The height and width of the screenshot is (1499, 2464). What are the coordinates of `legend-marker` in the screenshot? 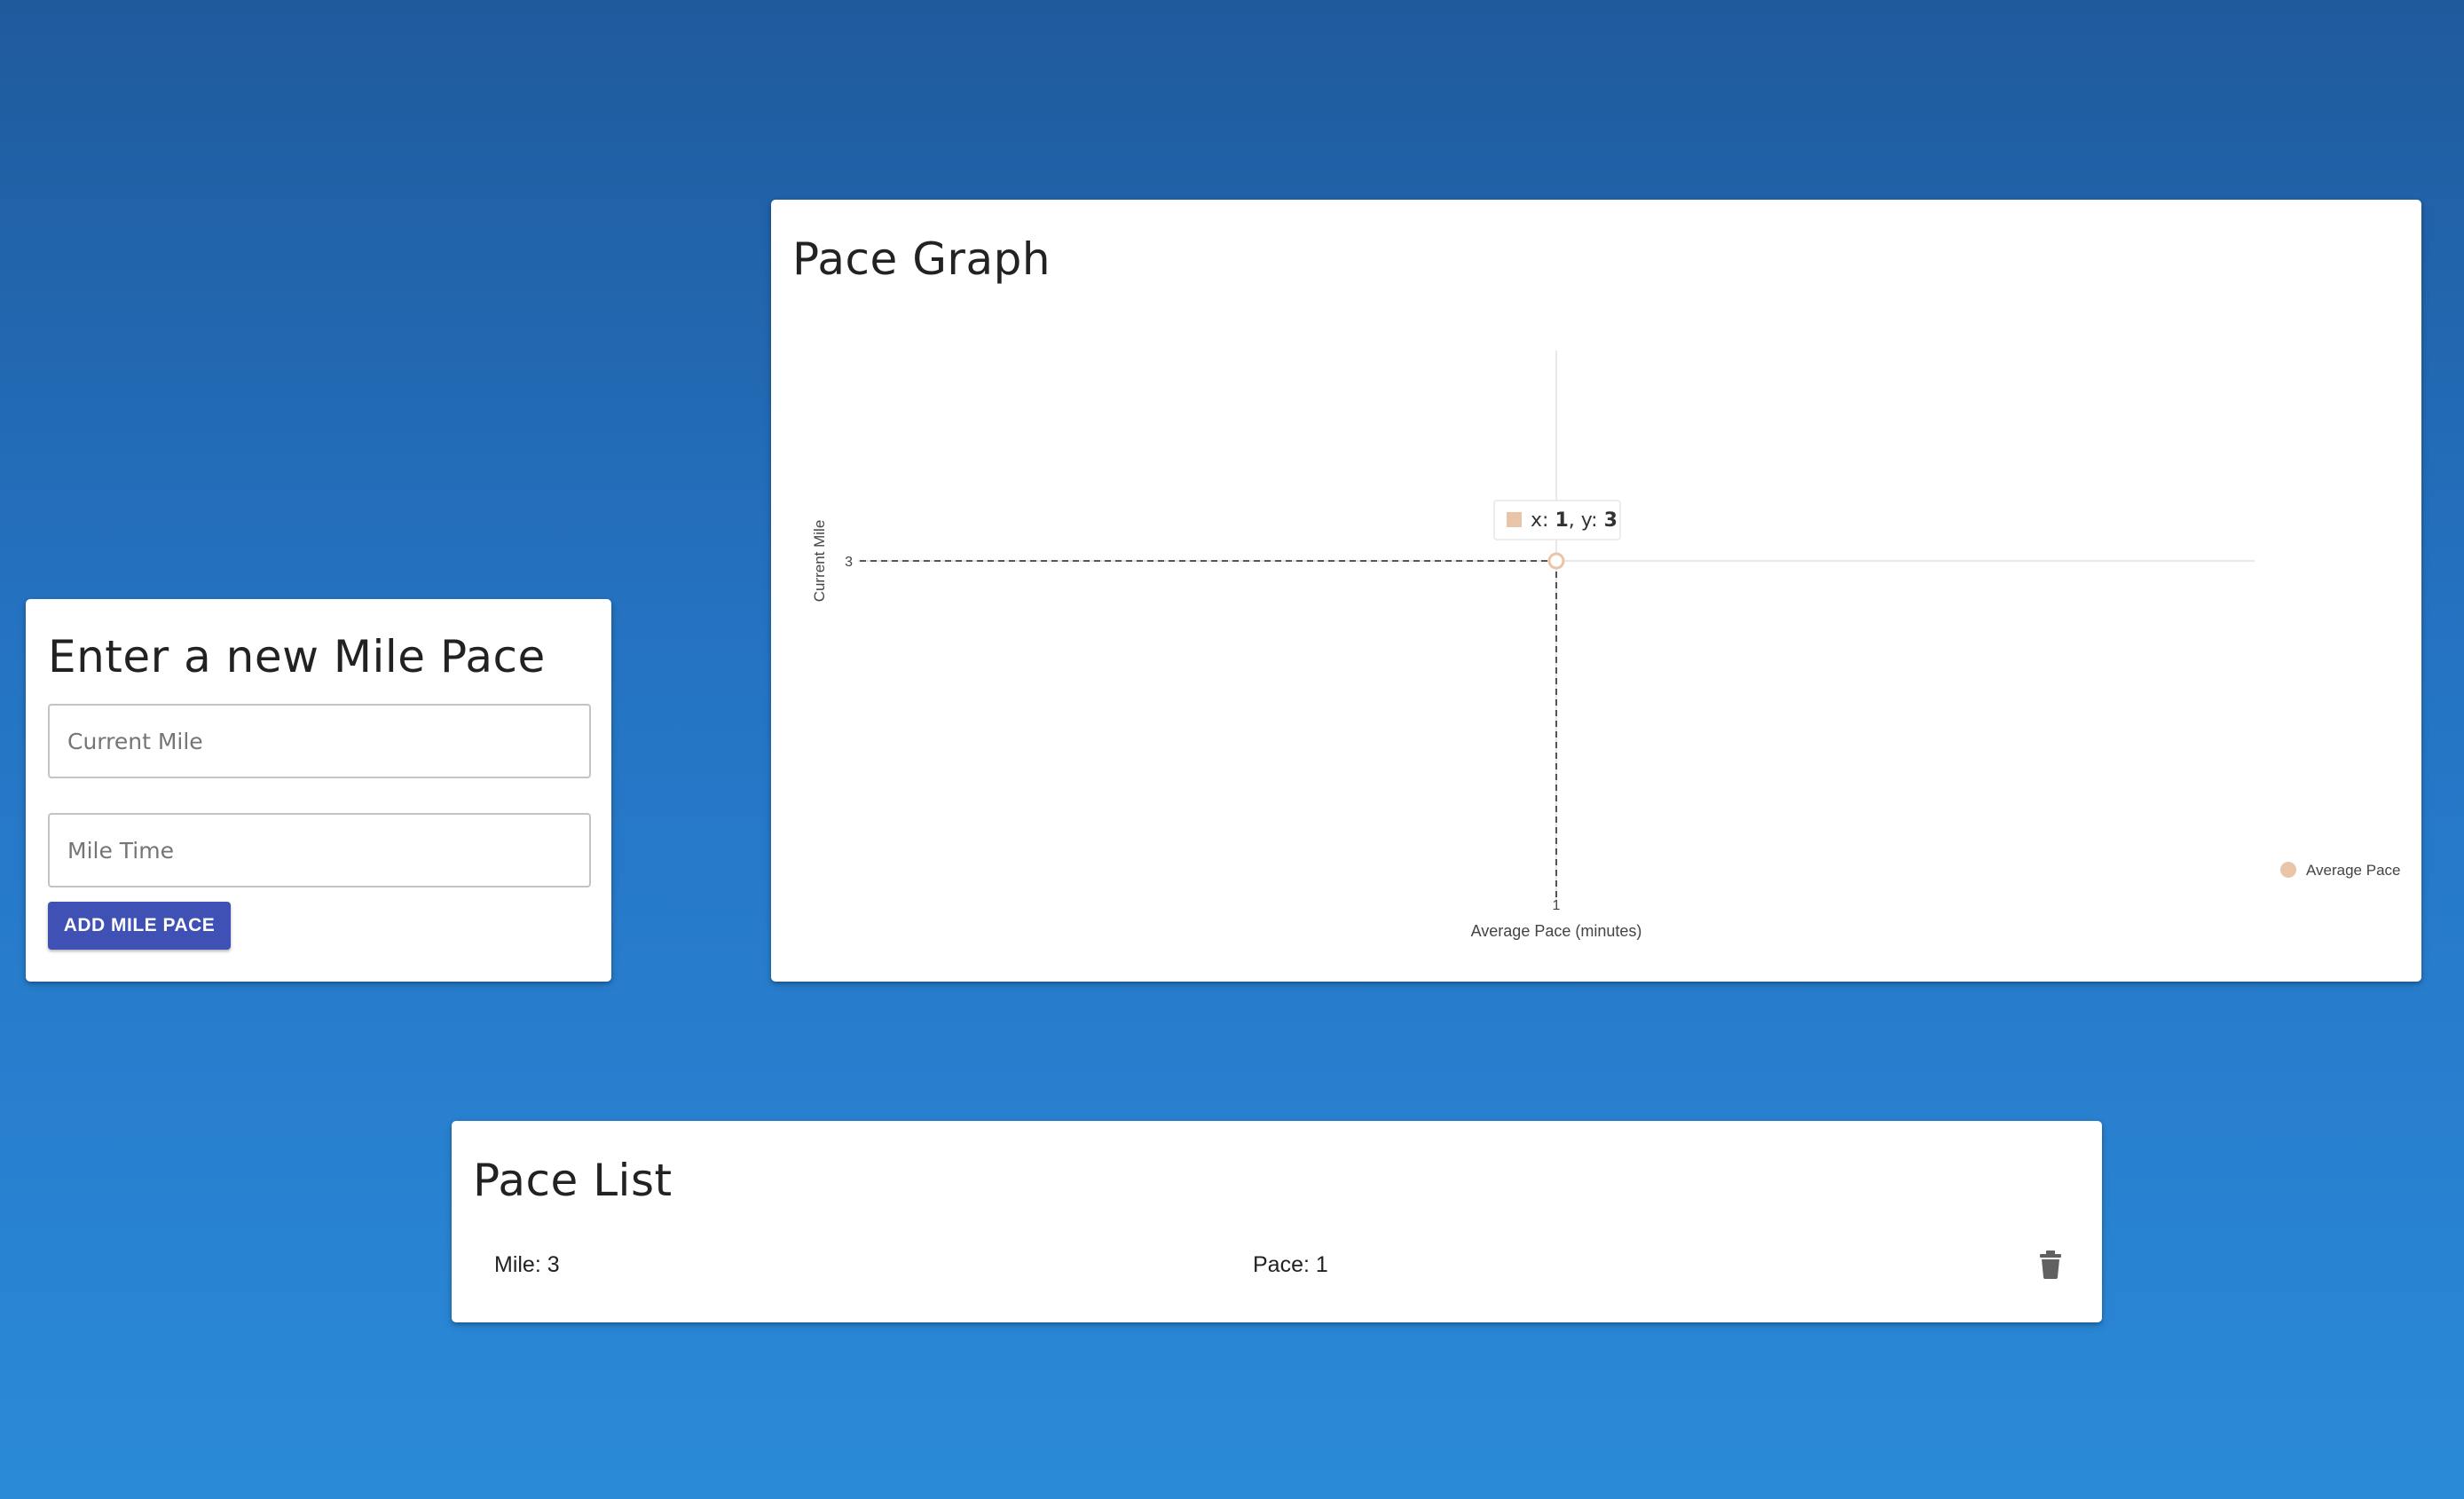 It's located at (2288, 870).